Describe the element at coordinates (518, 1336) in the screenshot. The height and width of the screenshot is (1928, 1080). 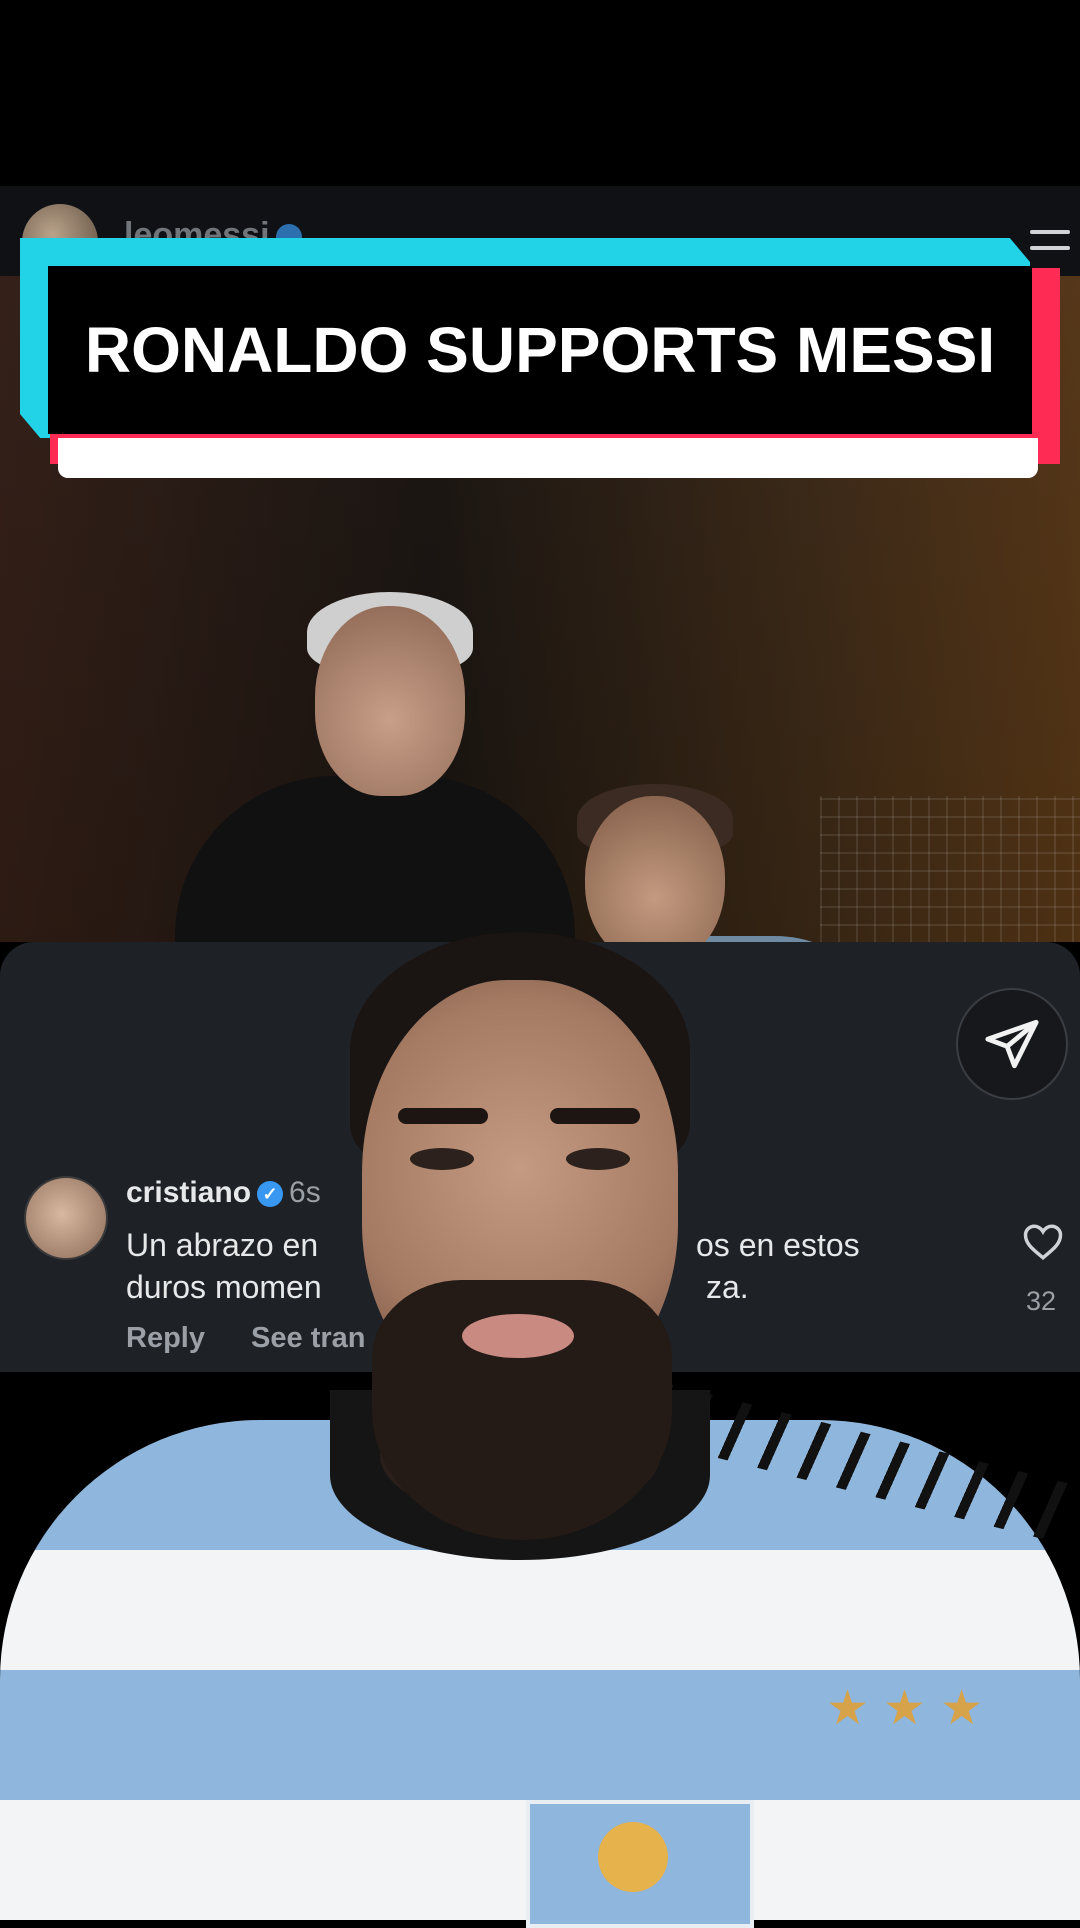
I see `presenter-lips` at that location.